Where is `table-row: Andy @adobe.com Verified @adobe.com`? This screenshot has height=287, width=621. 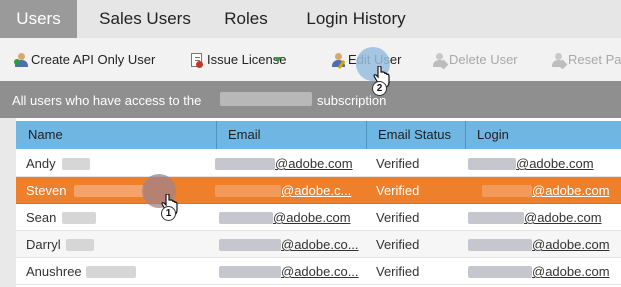 table-row: Andy @adobe.com Verified @adobe.com is located at coordinates (318, 163).